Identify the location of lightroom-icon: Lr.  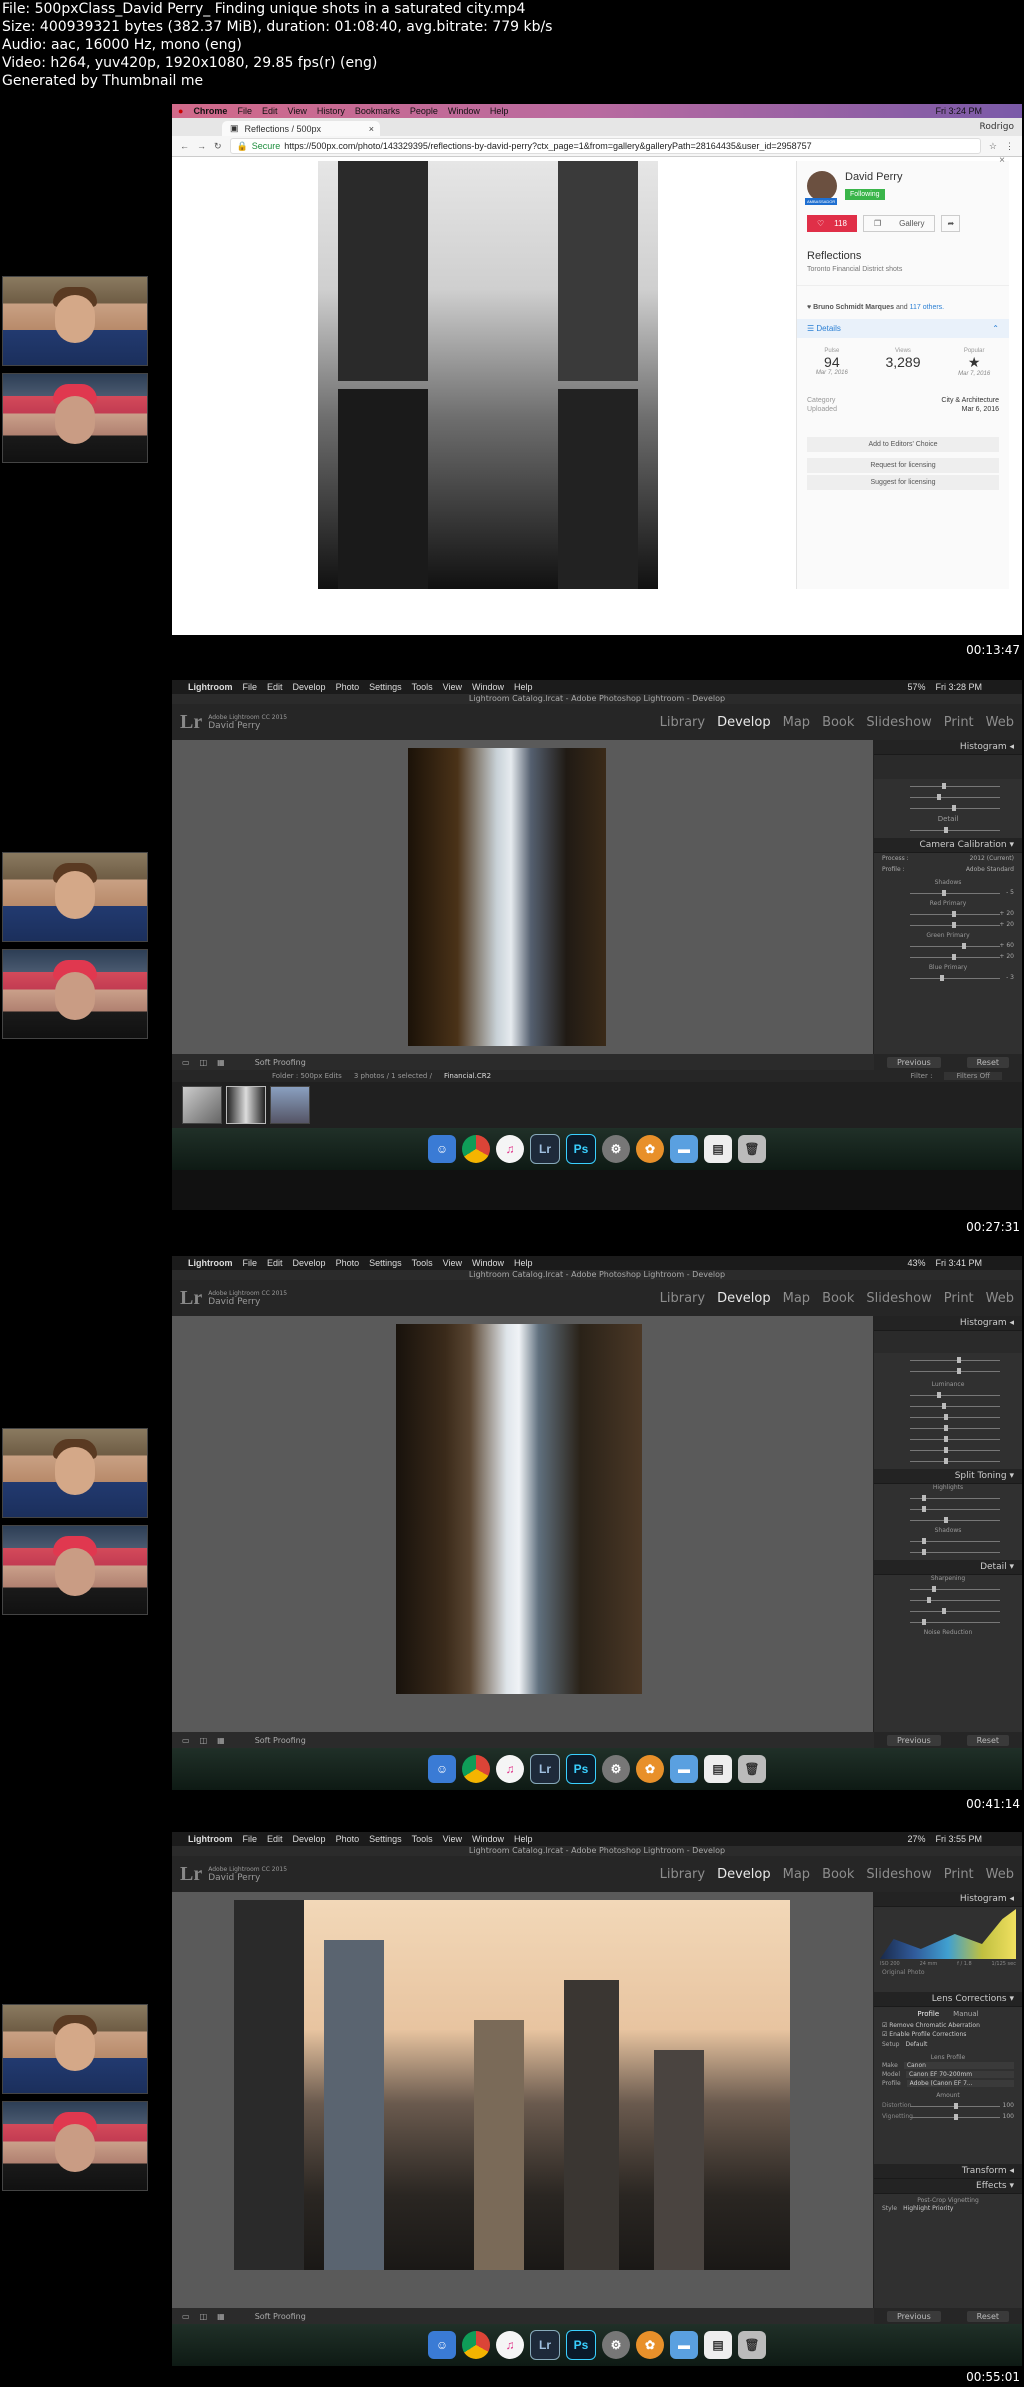
(545, 2345).